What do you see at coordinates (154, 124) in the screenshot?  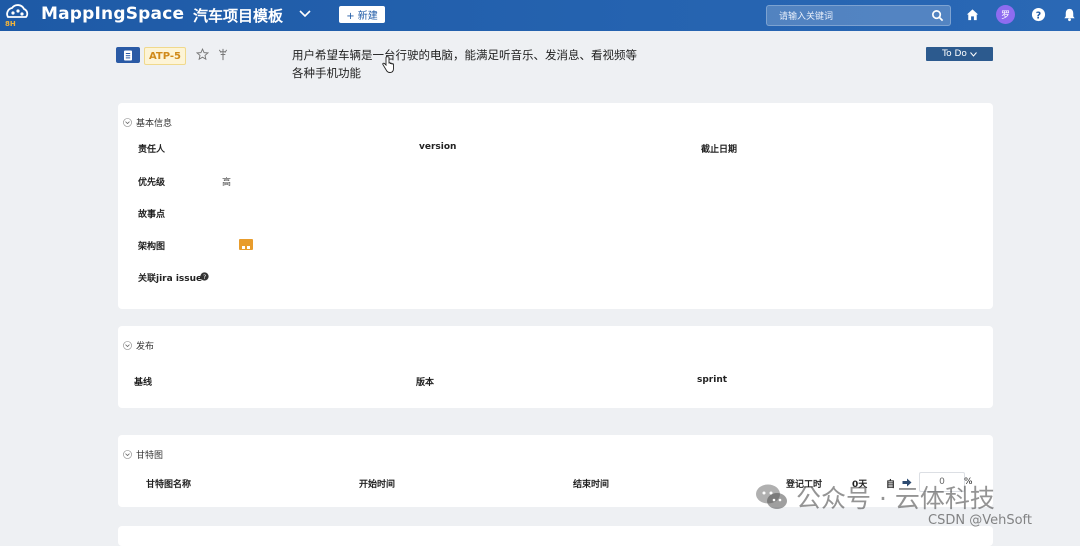 I see `basic-info-title: 基本信息` at bounding box center [154, 124].